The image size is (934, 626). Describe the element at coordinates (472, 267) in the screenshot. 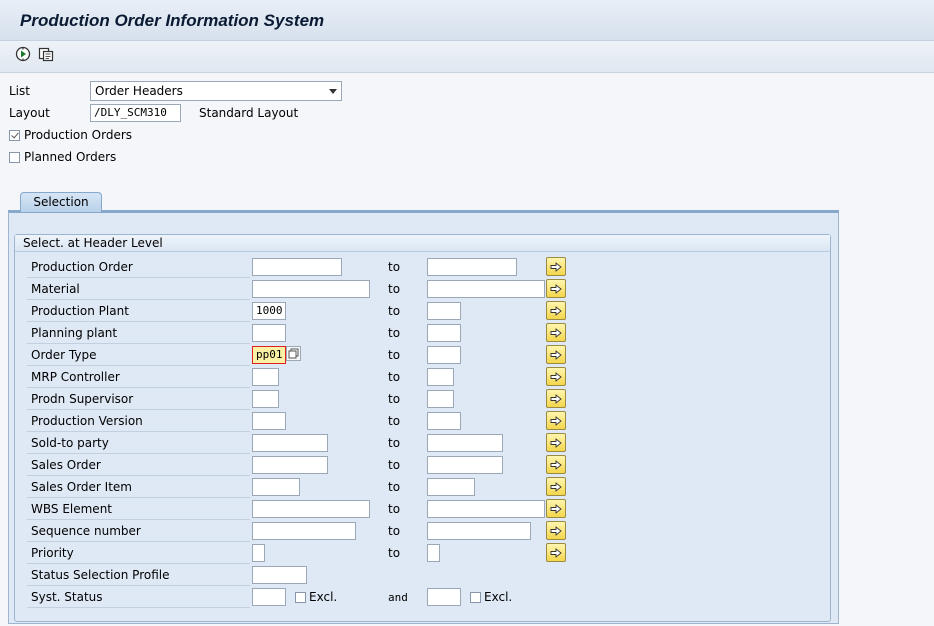

I see `production-order-to` at that location.